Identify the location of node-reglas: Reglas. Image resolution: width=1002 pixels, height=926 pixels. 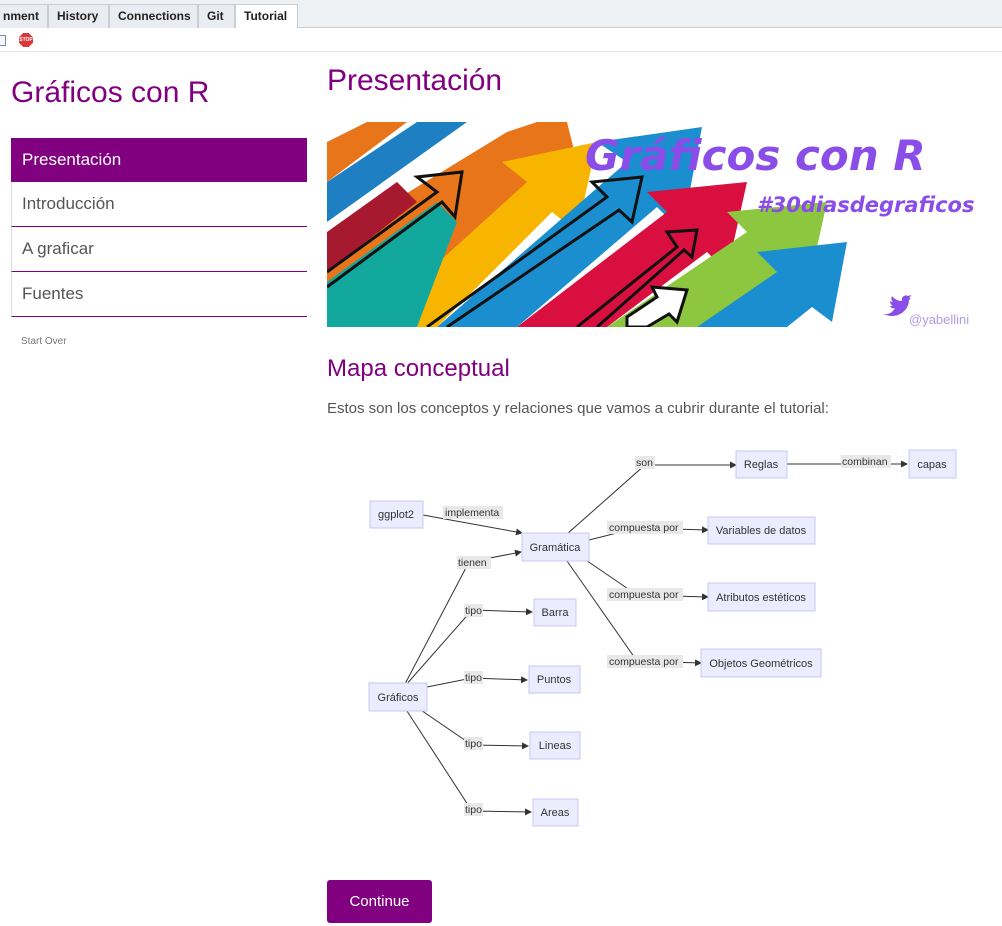
(761, 464).